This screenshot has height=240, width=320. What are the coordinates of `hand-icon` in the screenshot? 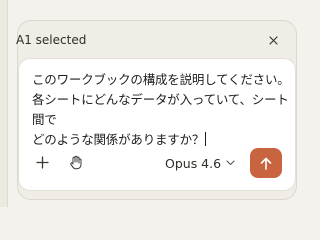 It's located at (76, 162).